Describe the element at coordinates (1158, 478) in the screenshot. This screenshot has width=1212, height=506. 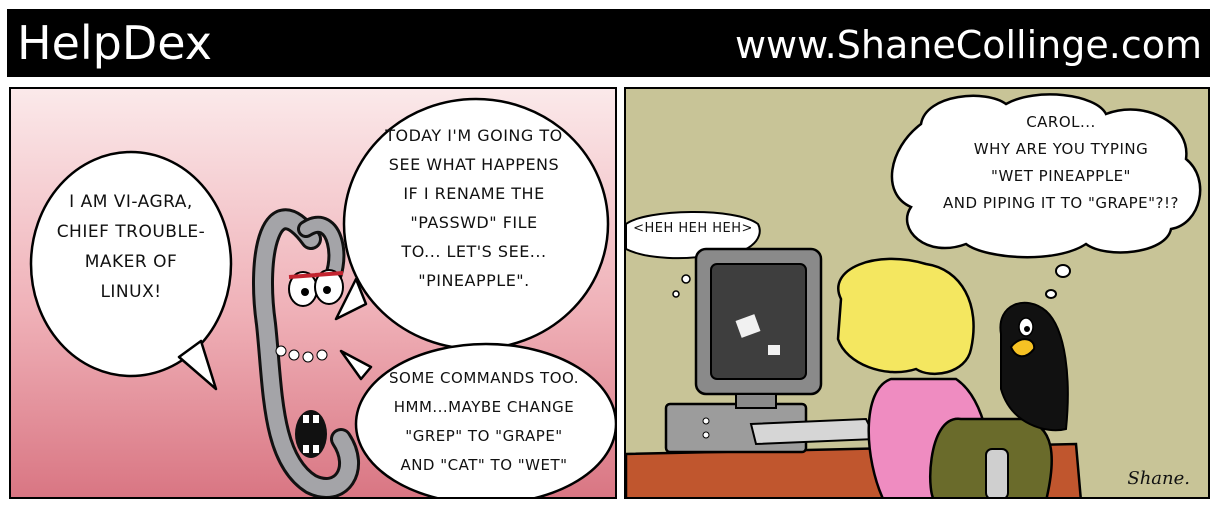
I see `artist-signature: Shane.` at that location.